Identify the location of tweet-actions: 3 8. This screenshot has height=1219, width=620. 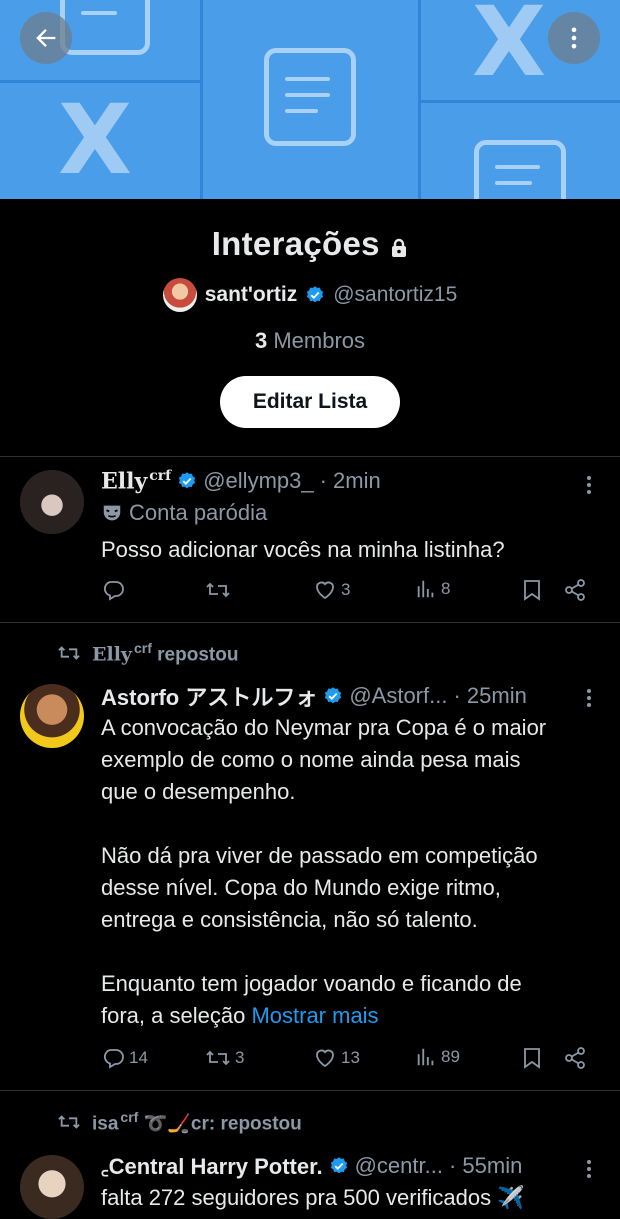
(346, 593).